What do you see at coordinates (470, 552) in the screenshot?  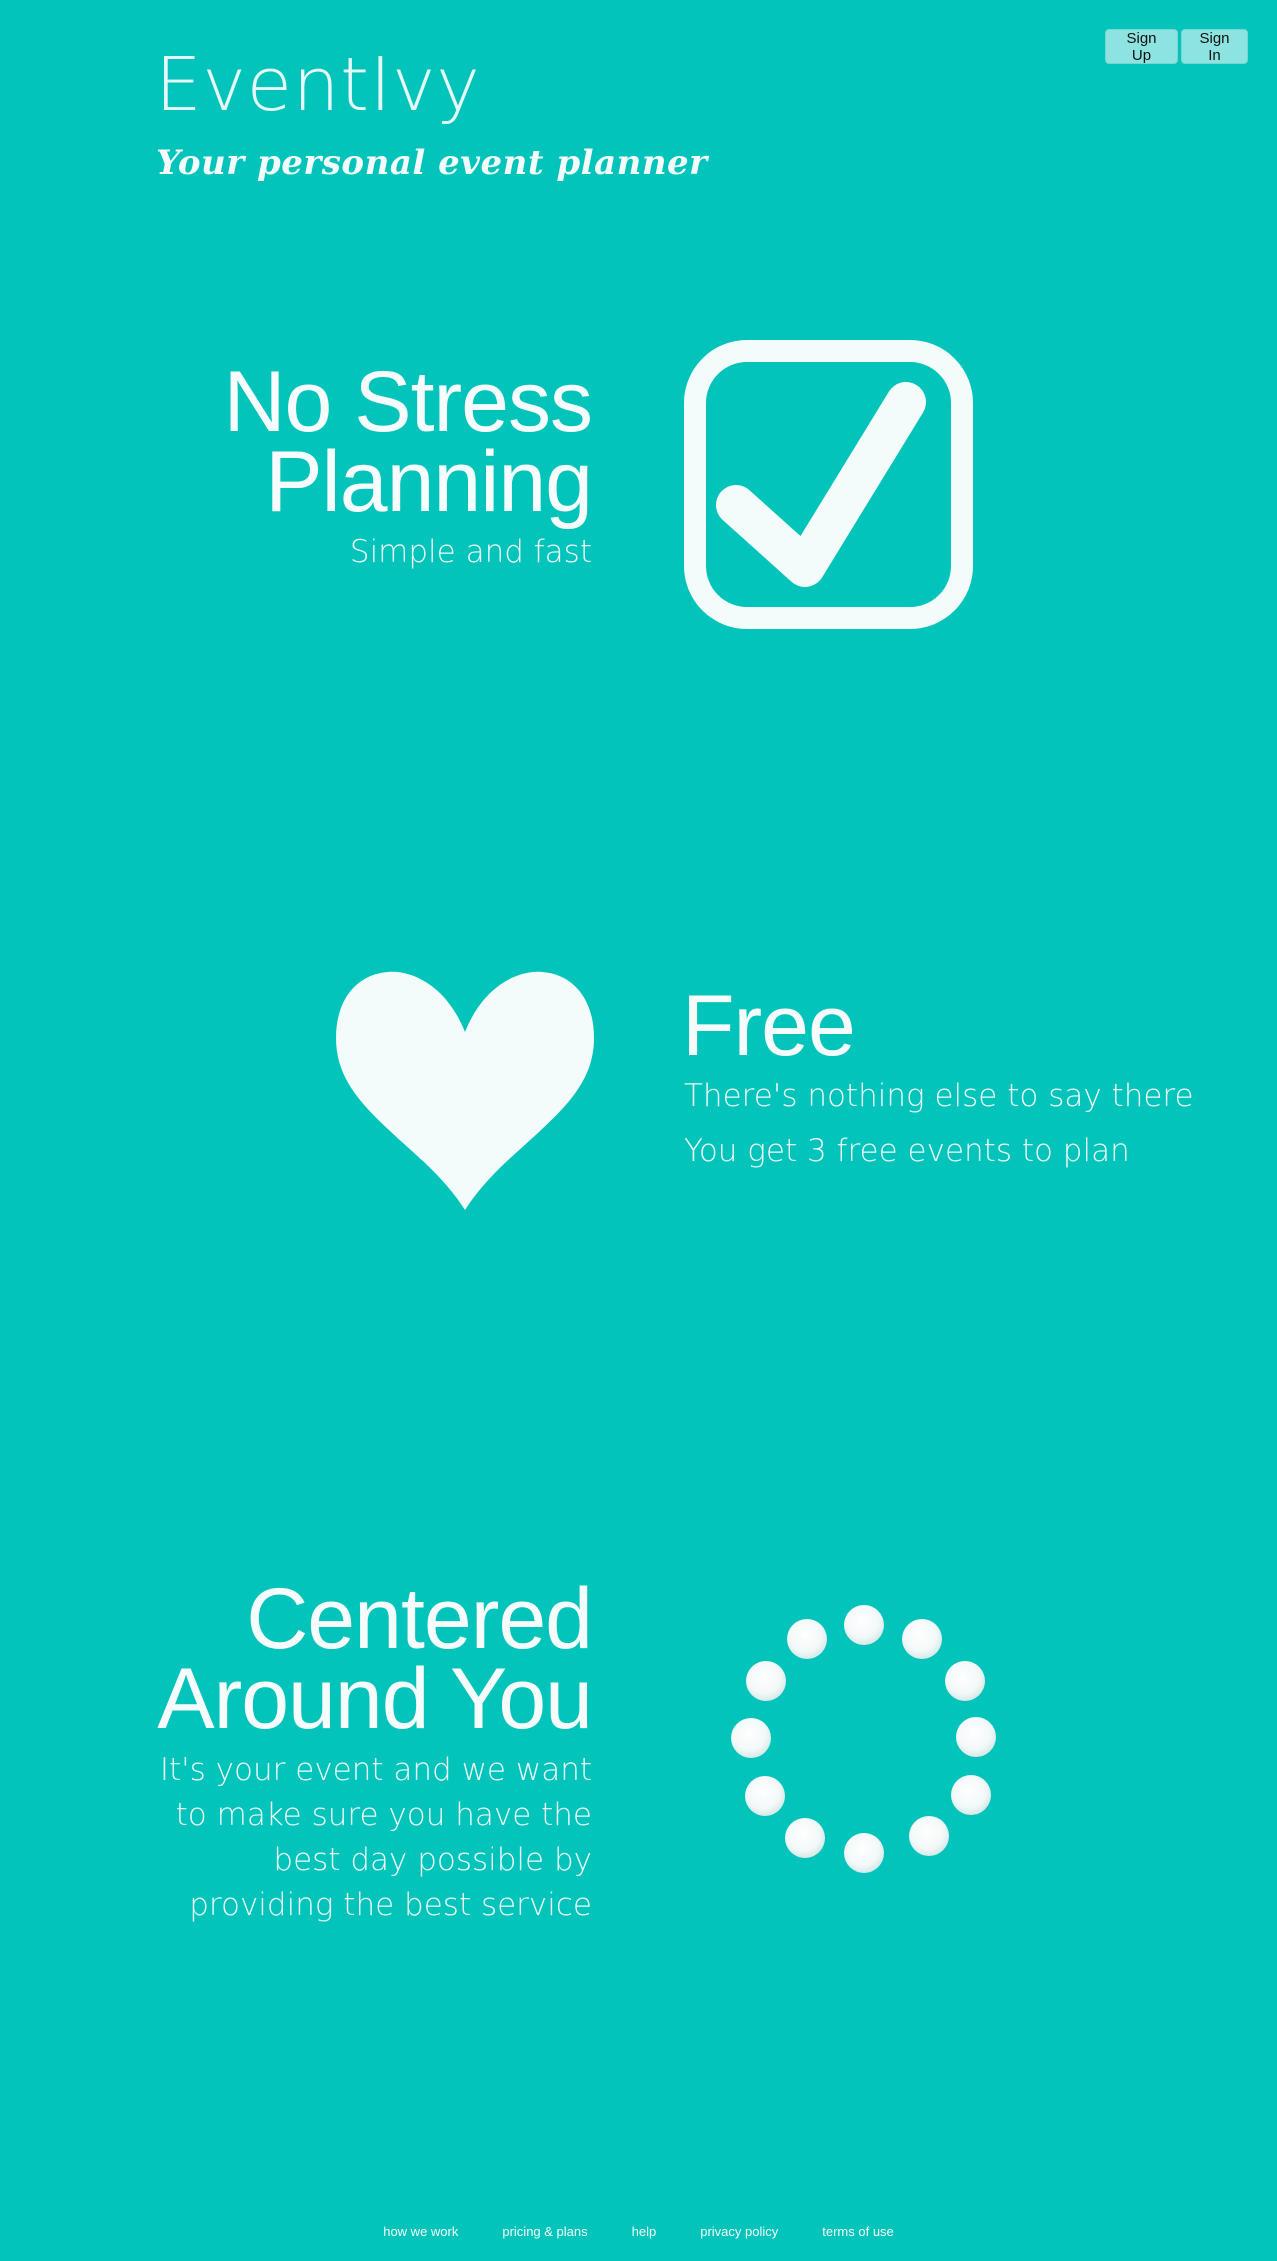 I see `feature-subtitle-simple: Simple and fast` at bounding box center [470, 552].